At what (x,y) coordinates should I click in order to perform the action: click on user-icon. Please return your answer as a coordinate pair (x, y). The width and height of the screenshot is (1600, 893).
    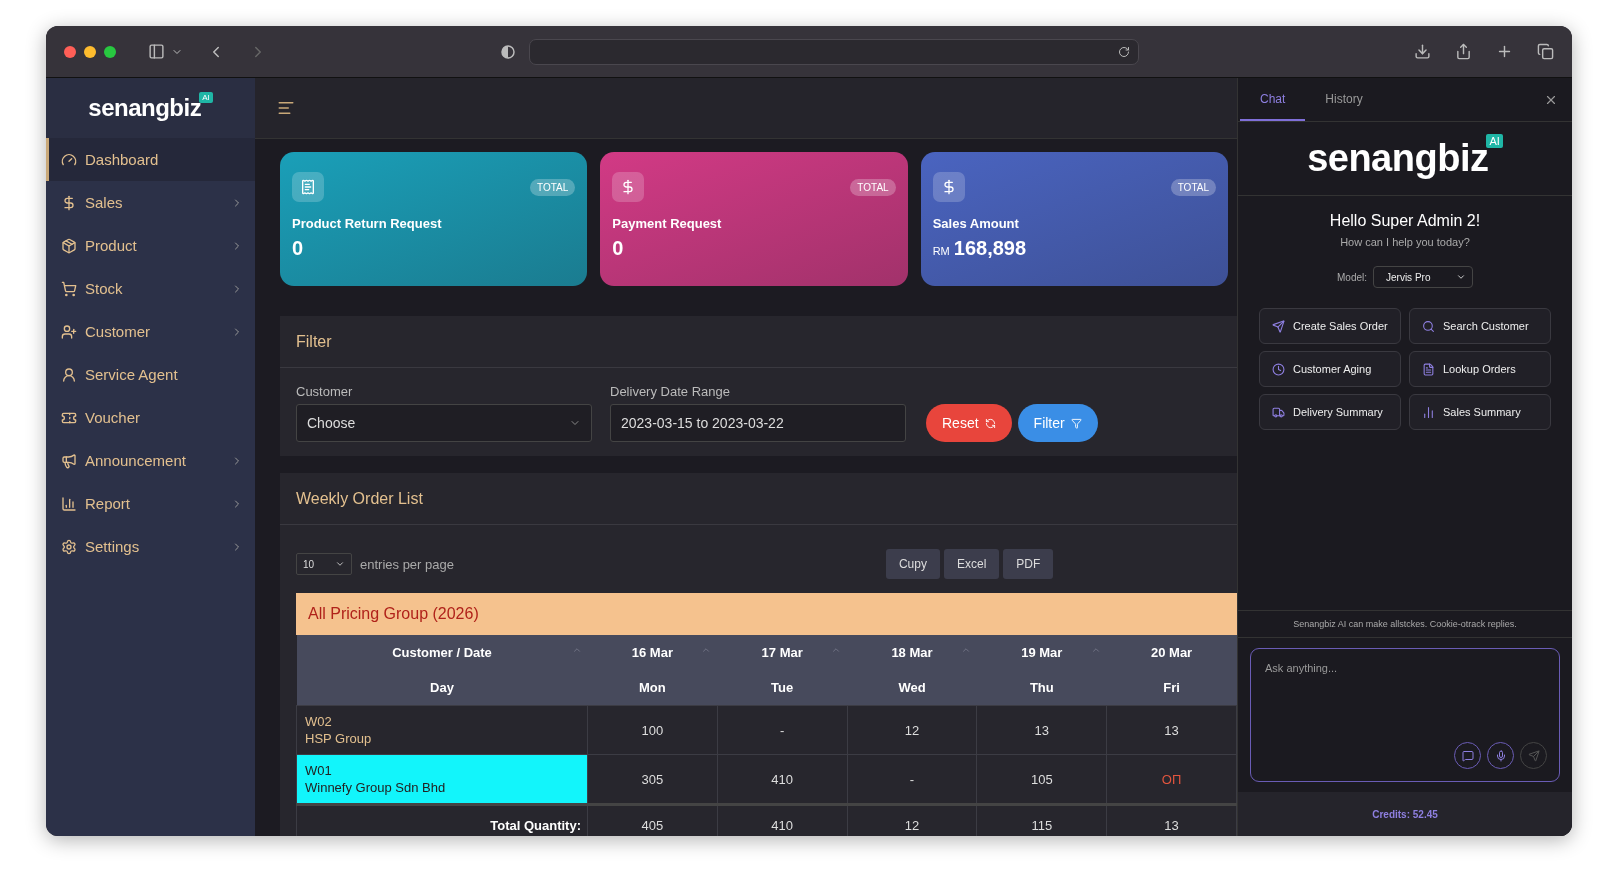
    Looking at the image, I should click on (69, 374).